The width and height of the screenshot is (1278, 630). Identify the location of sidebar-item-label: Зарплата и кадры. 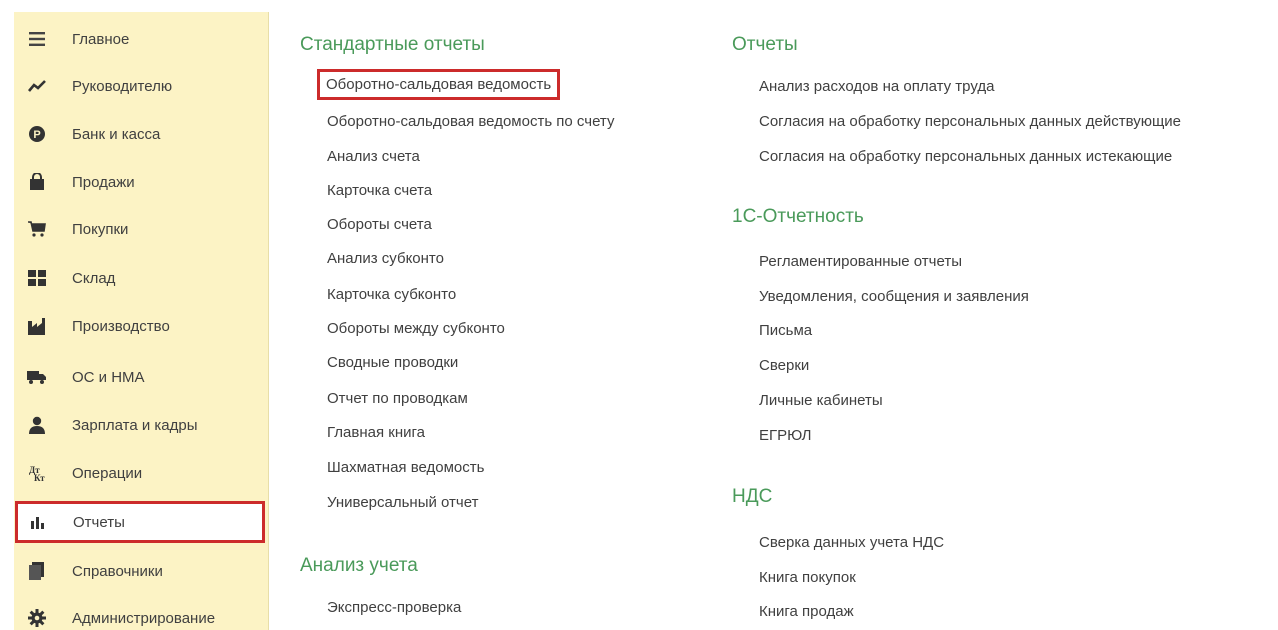
(135, 425).